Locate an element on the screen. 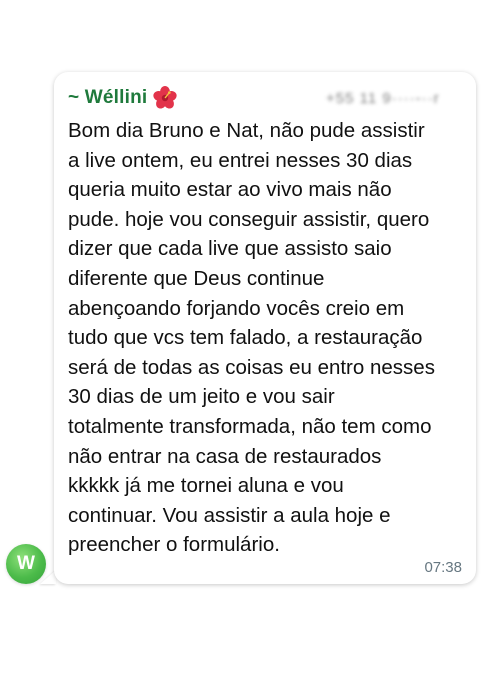  message-line: queria muito estar ao vivo mais não is located at coordinates (230, 190).